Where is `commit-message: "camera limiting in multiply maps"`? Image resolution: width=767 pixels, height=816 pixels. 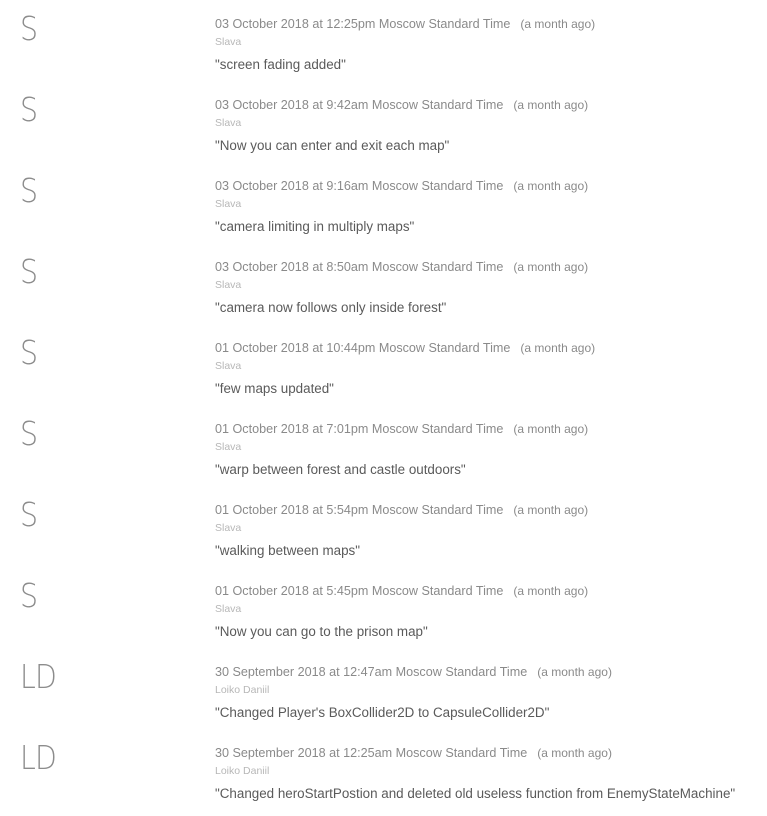
commit-message: "camera limiting in multiply maps" is located at coordinates (314, 226).